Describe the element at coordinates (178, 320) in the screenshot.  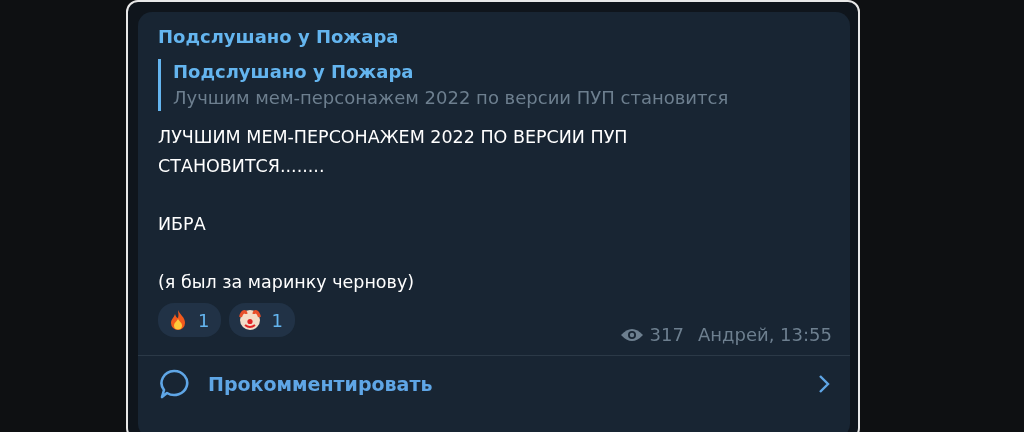
I see `fire-icon` at that location.